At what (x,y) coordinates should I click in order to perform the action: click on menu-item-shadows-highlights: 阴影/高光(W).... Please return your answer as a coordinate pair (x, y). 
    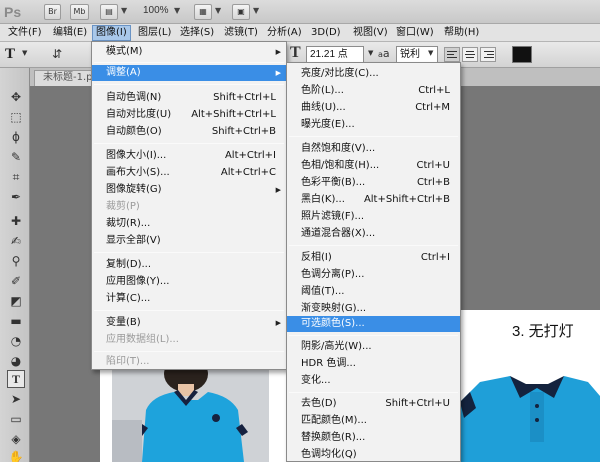
    Looking at the image, I should click on (373, 347).